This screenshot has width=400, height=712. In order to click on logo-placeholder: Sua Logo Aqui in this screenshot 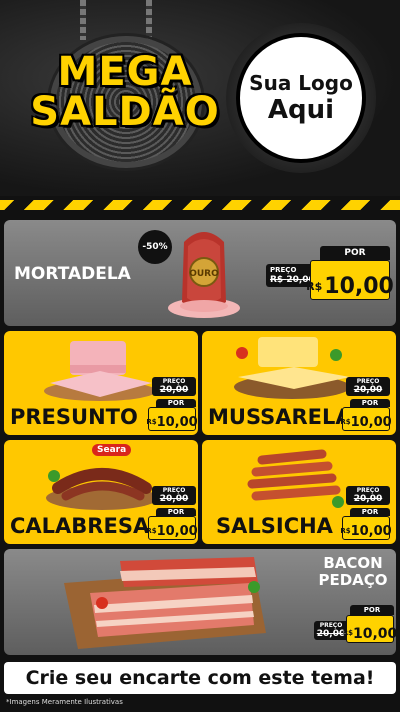, I will do `click(301, 98)`.